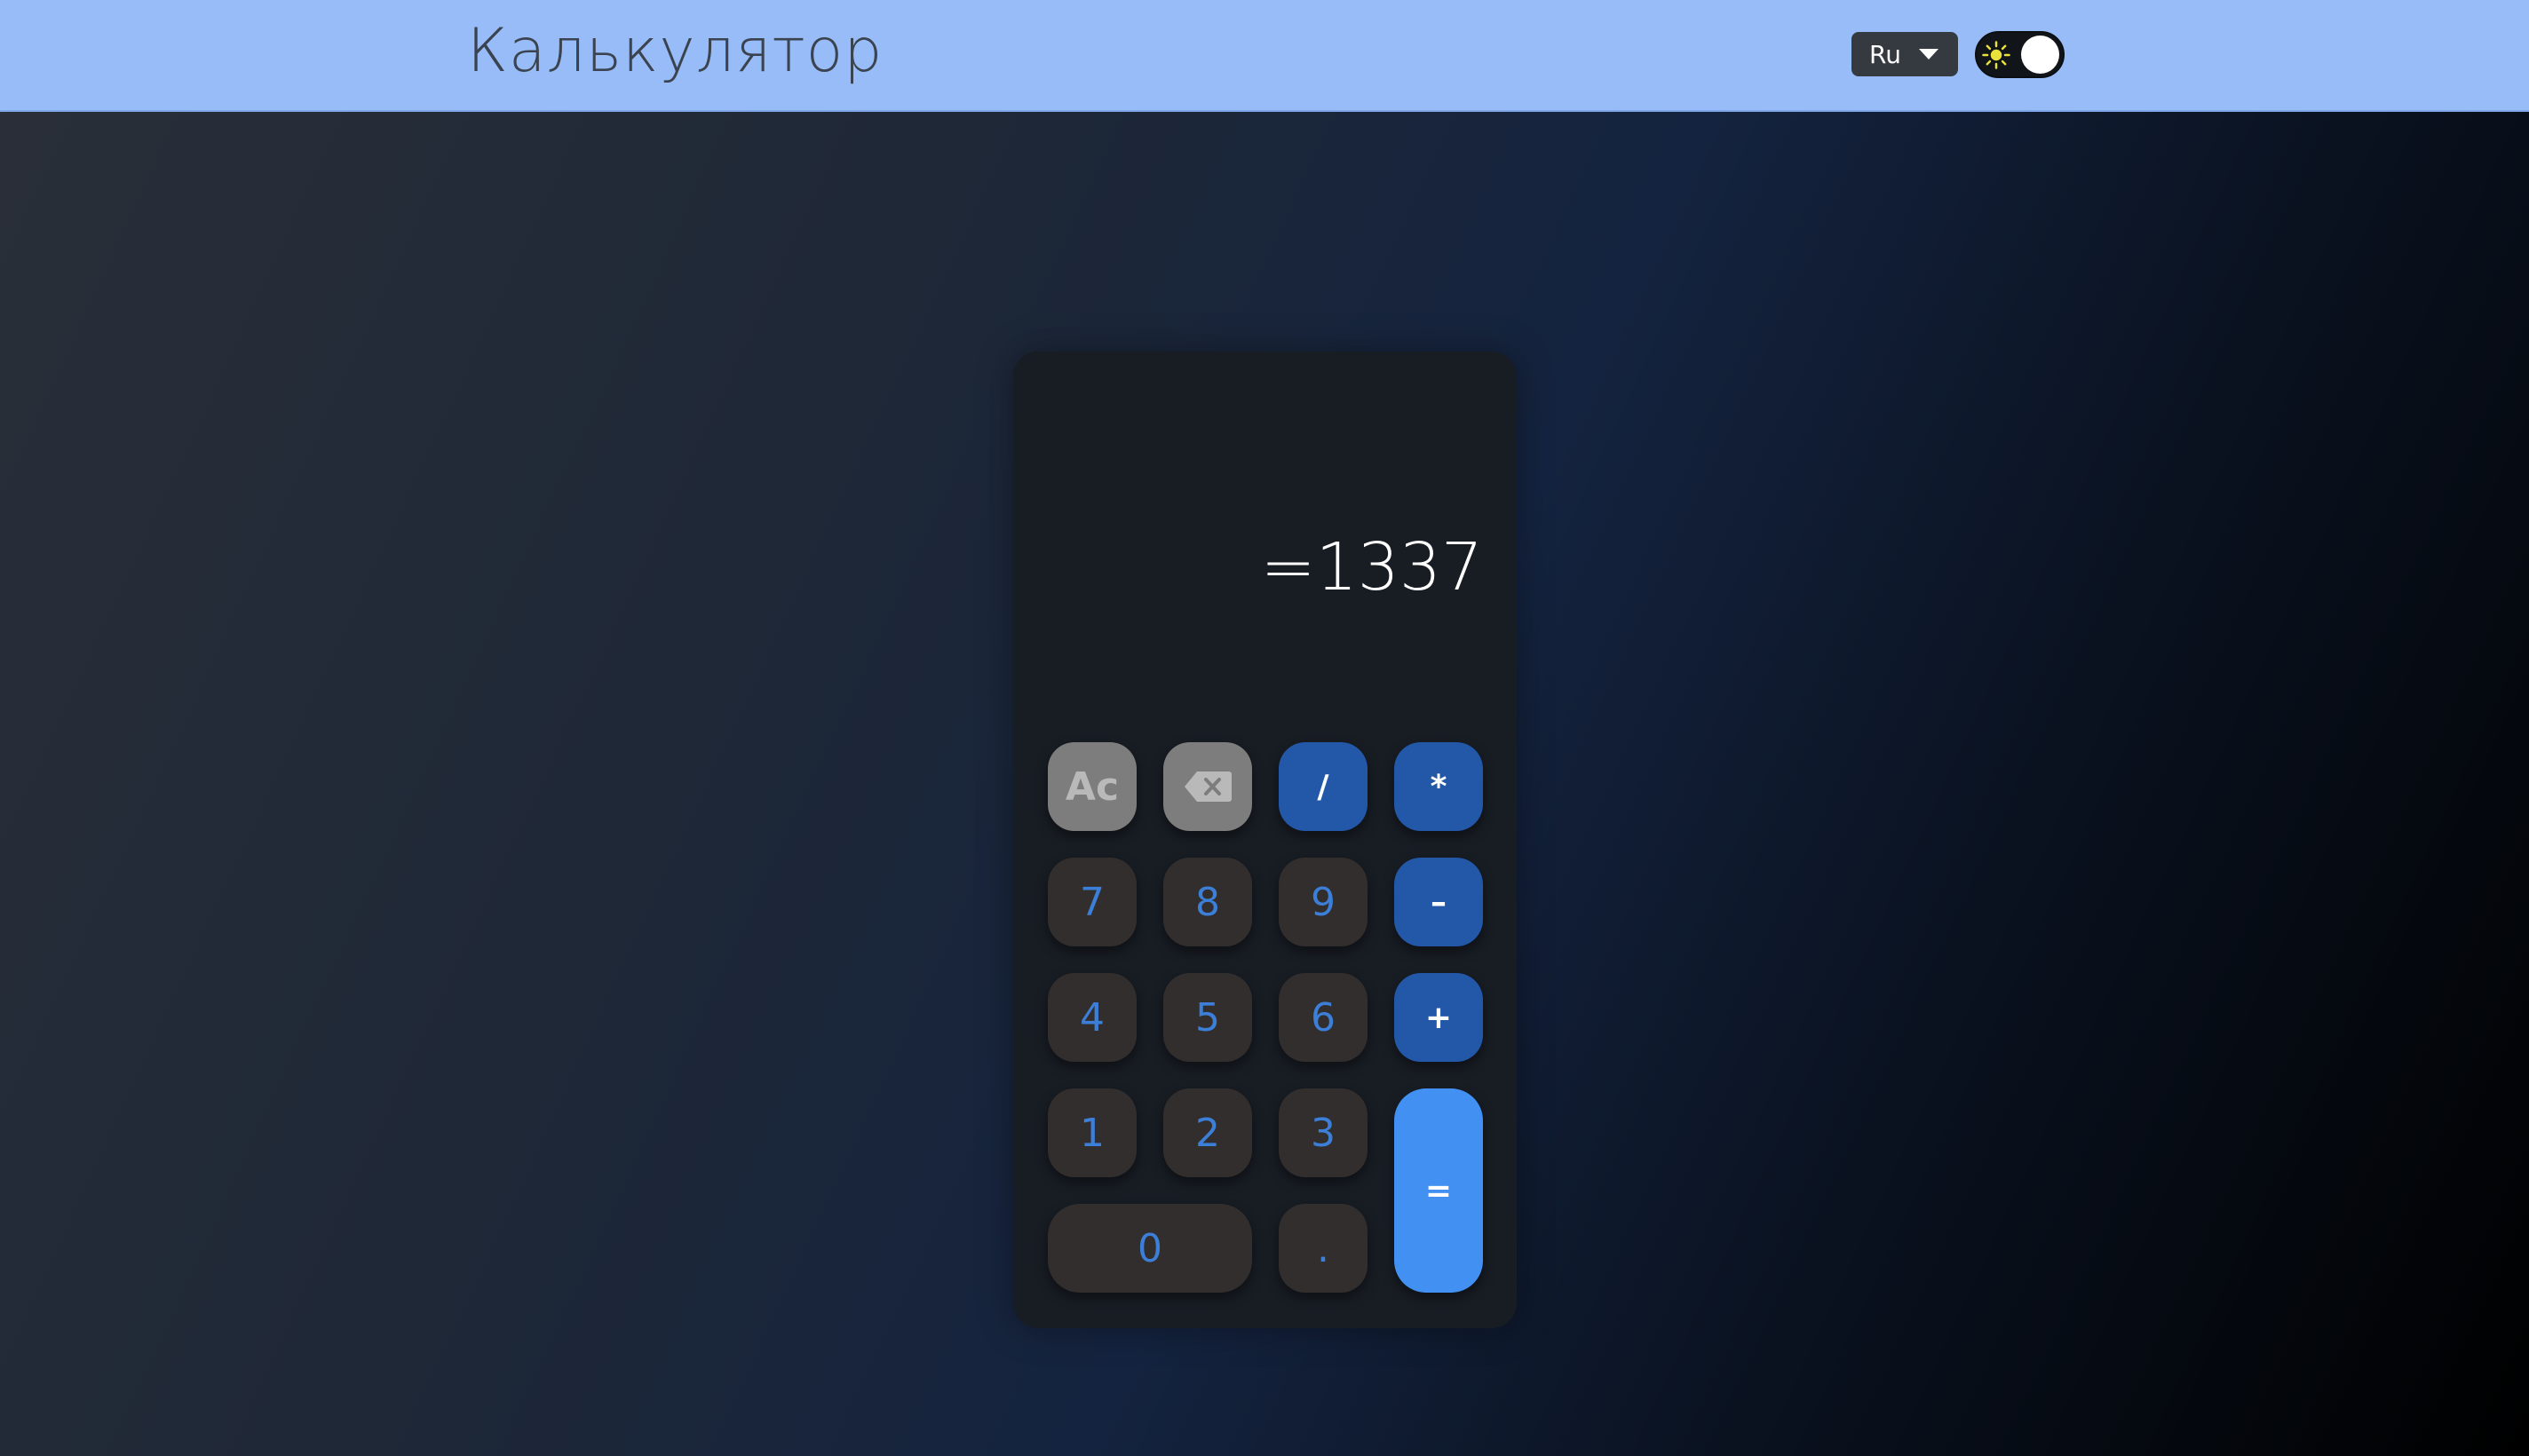  What do you see at coordinates (676, 51) in the screenshot?
I see `app-title: Калькулятор` at bounding box center [676, 51].